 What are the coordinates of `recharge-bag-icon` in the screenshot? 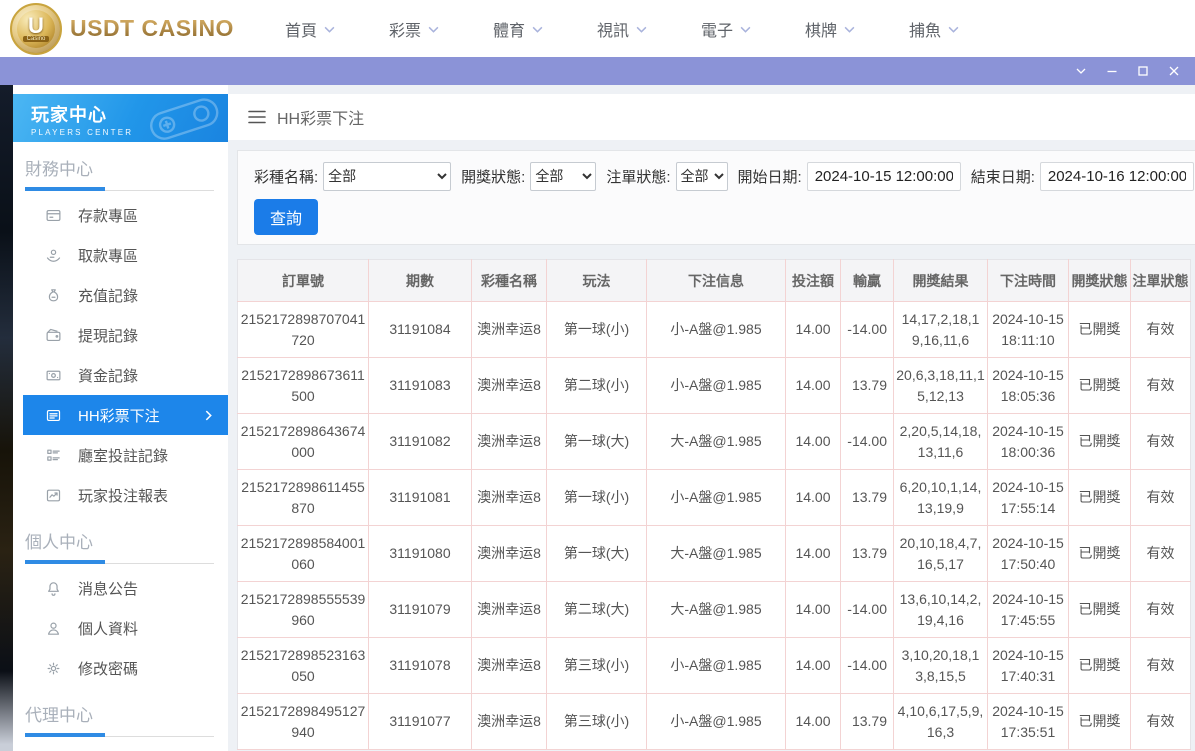 It's located at (53, 295).